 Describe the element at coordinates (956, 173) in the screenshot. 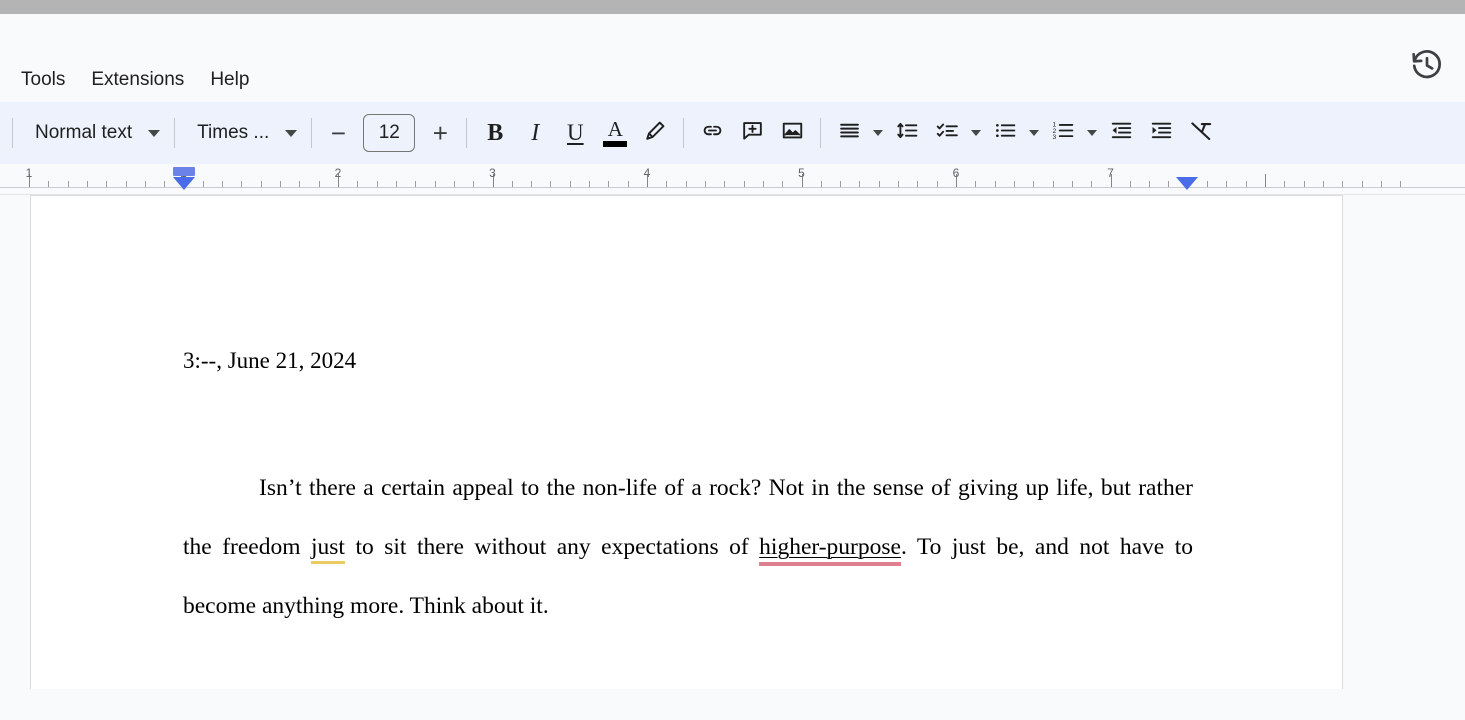

I see `ruler-label: 6` at that location.